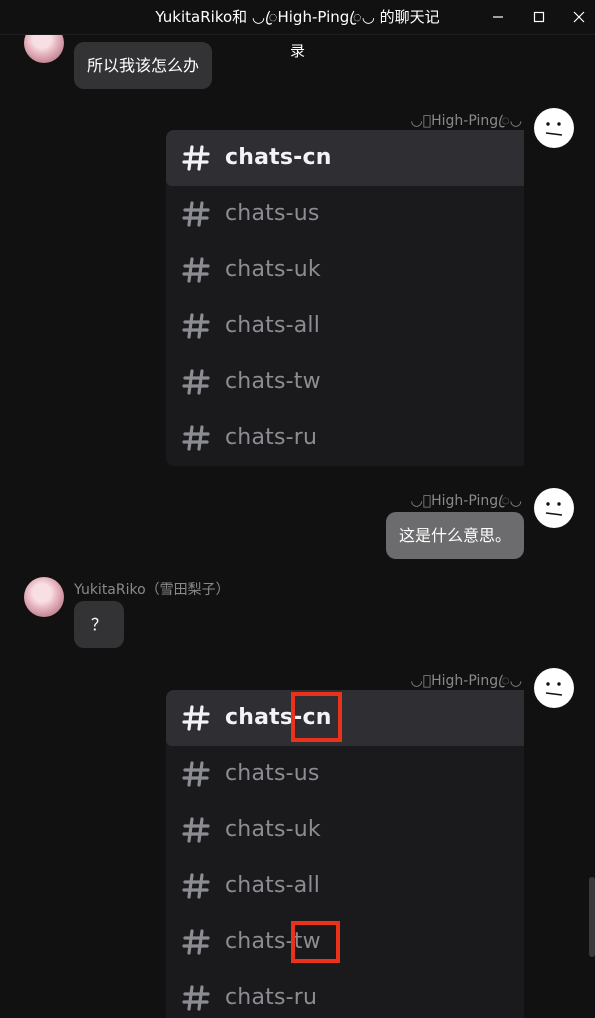  Describe the element at coordinates (99, 624) in the screenshot. I see `message-bubble: ？` at that location.